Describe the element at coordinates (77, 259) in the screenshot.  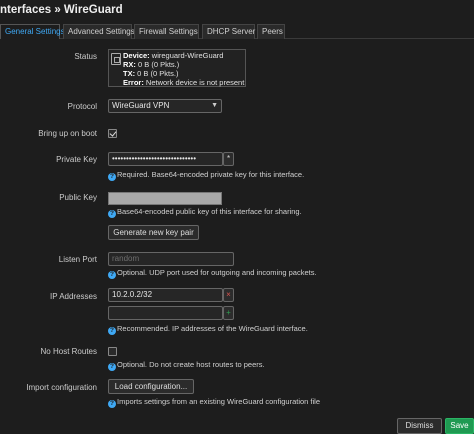
I see `listen-port-label: Listen Port` at that location.